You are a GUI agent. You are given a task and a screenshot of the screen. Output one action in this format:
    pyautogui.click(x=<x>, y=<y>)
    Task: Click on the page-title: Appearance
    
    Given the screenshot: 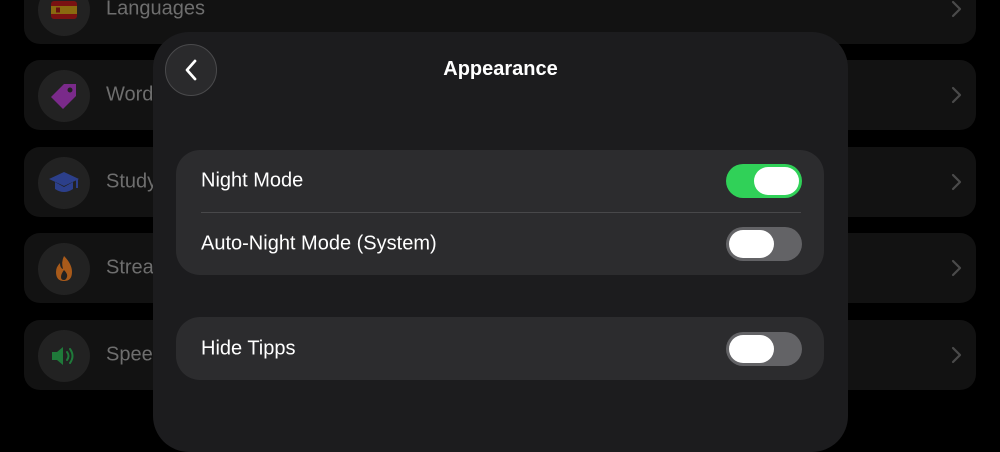 What is the action you would take?
    pyautogui.click(x=500, y=69)
    